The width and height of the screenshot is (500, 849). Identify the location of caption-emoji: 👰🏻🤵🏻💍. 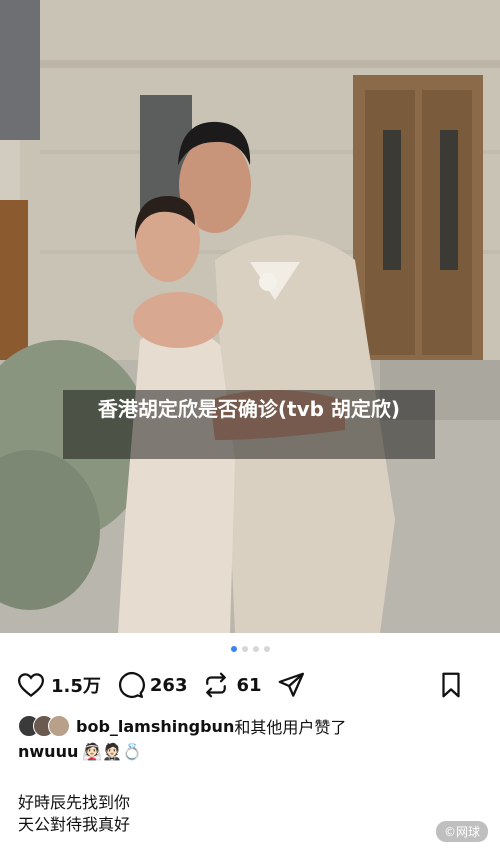
(112, 751).